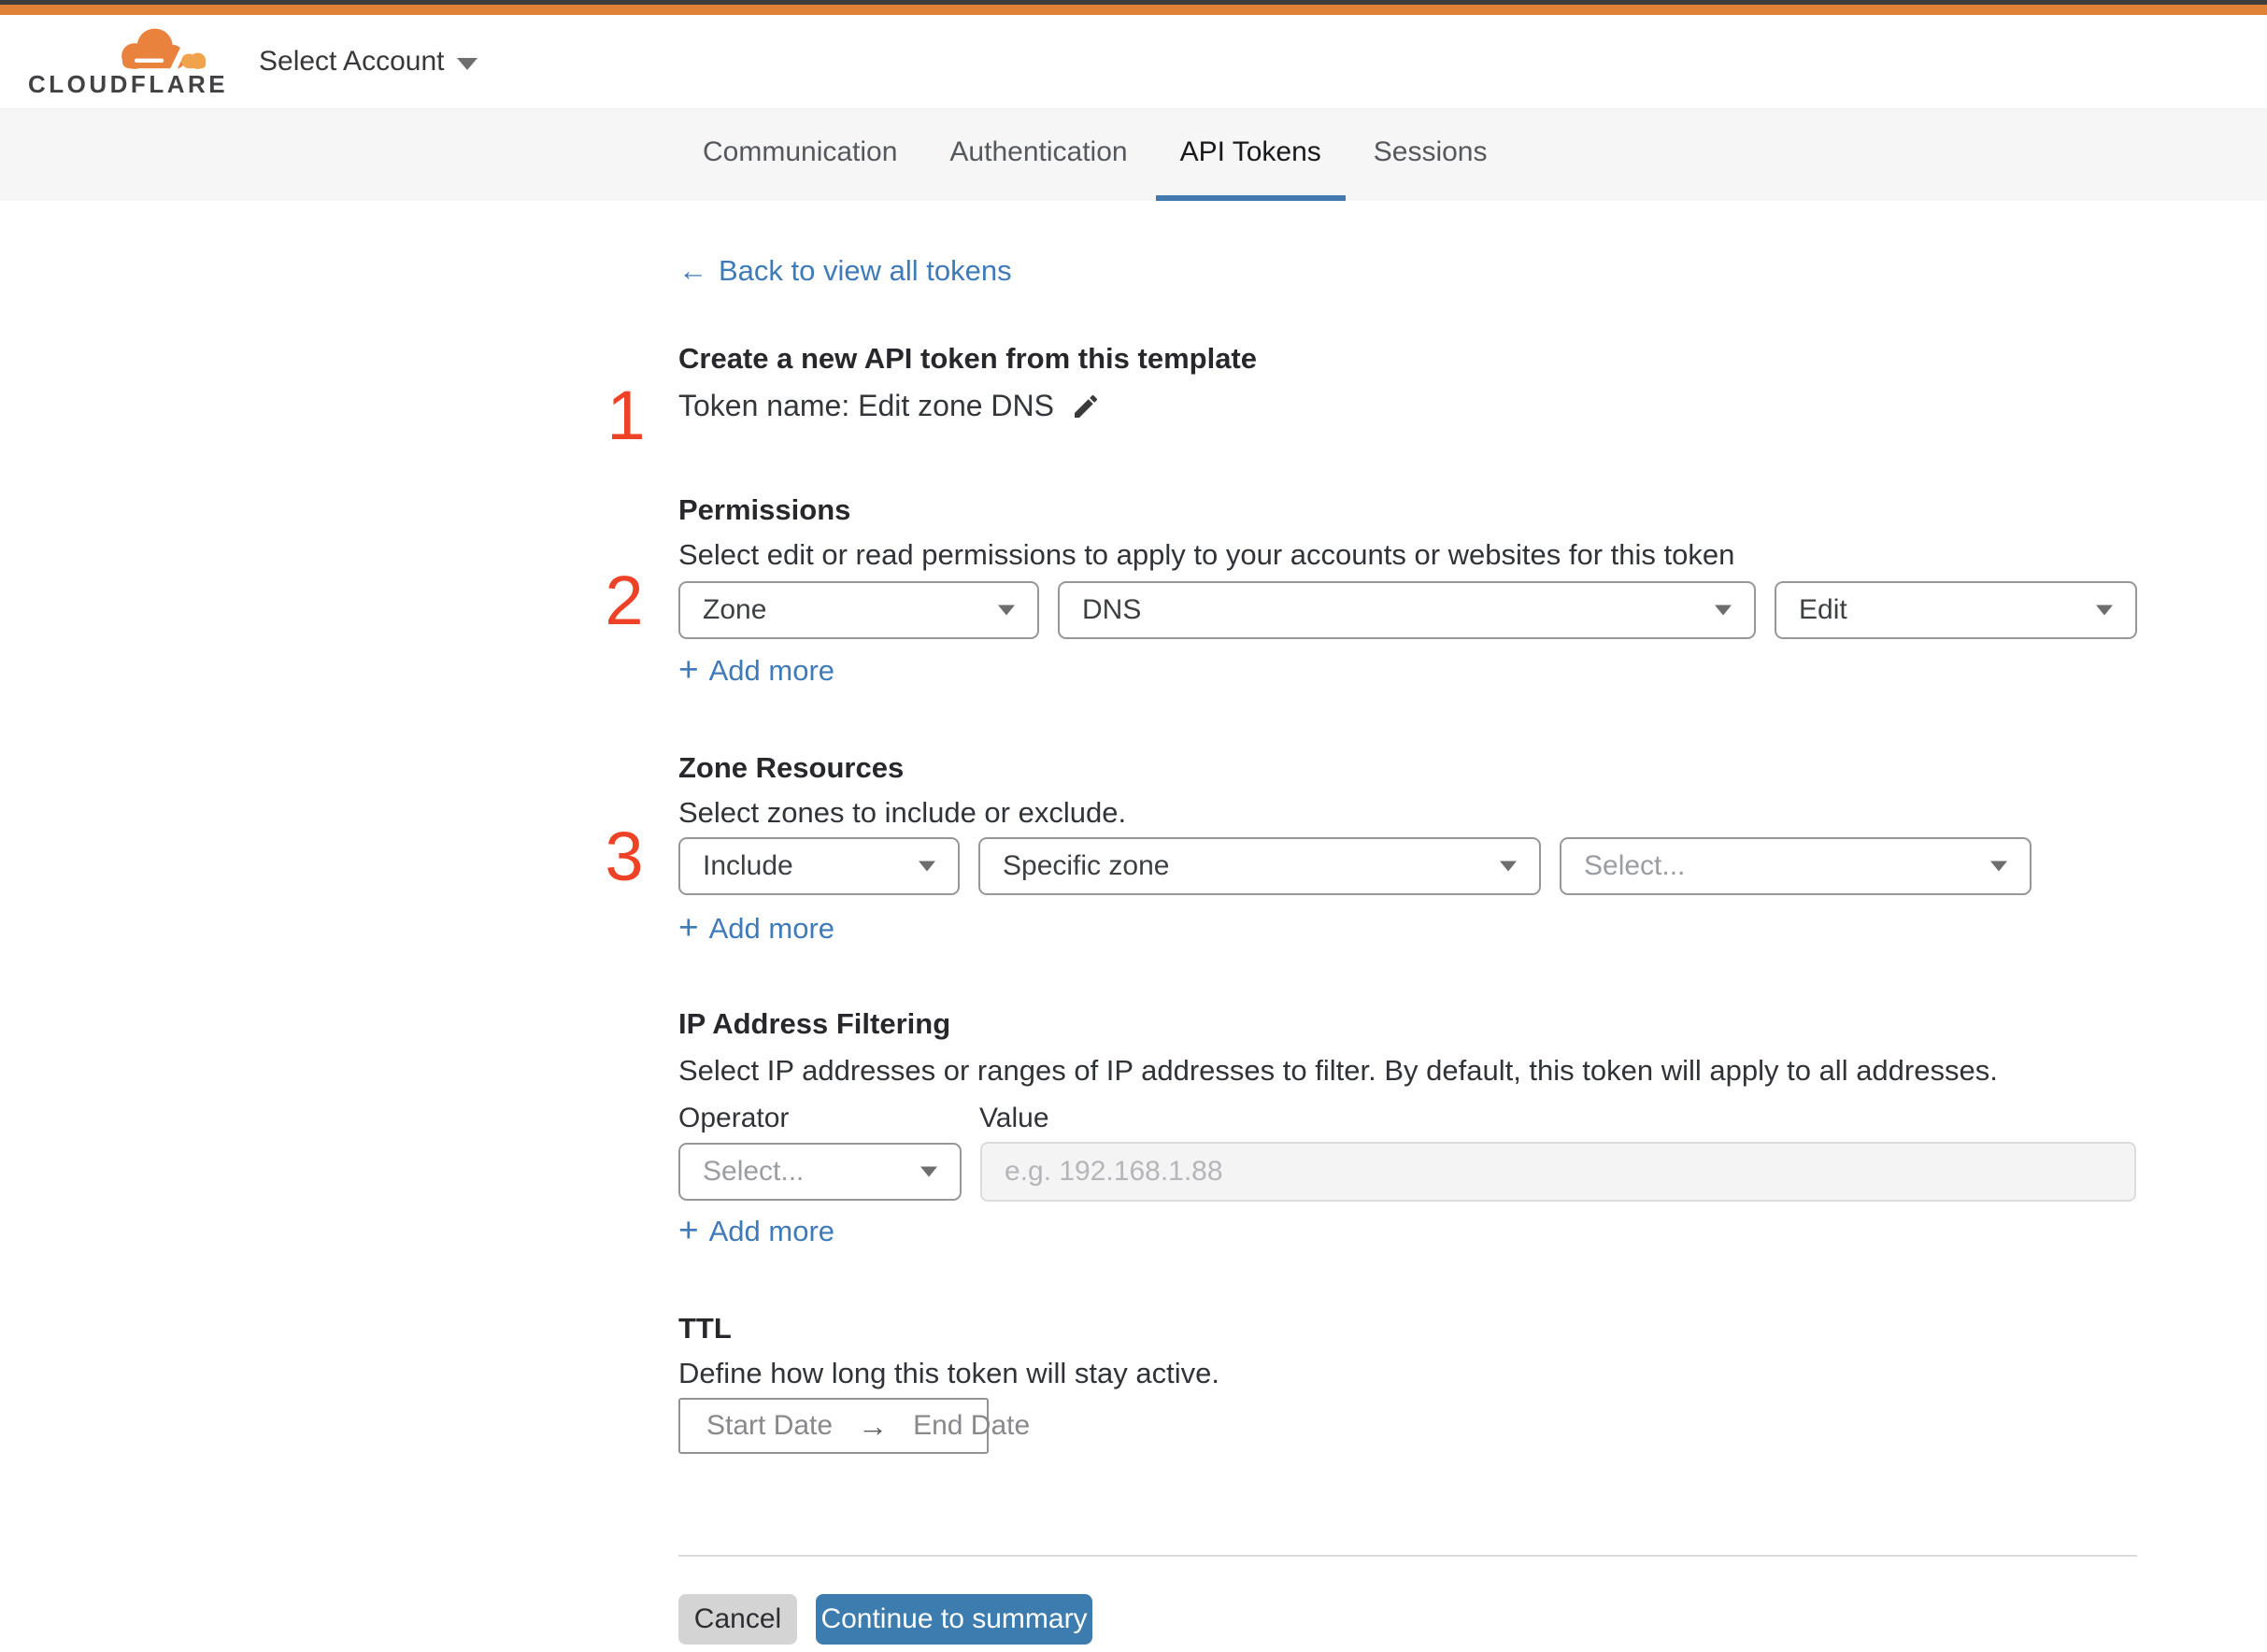 Image resolution: width=2267 pixels, height=1652 pixels. What do you see at coordinates (626, 416) in the screenshot?
I see `step-1-marker: 1` at bounding box center [626, 416].